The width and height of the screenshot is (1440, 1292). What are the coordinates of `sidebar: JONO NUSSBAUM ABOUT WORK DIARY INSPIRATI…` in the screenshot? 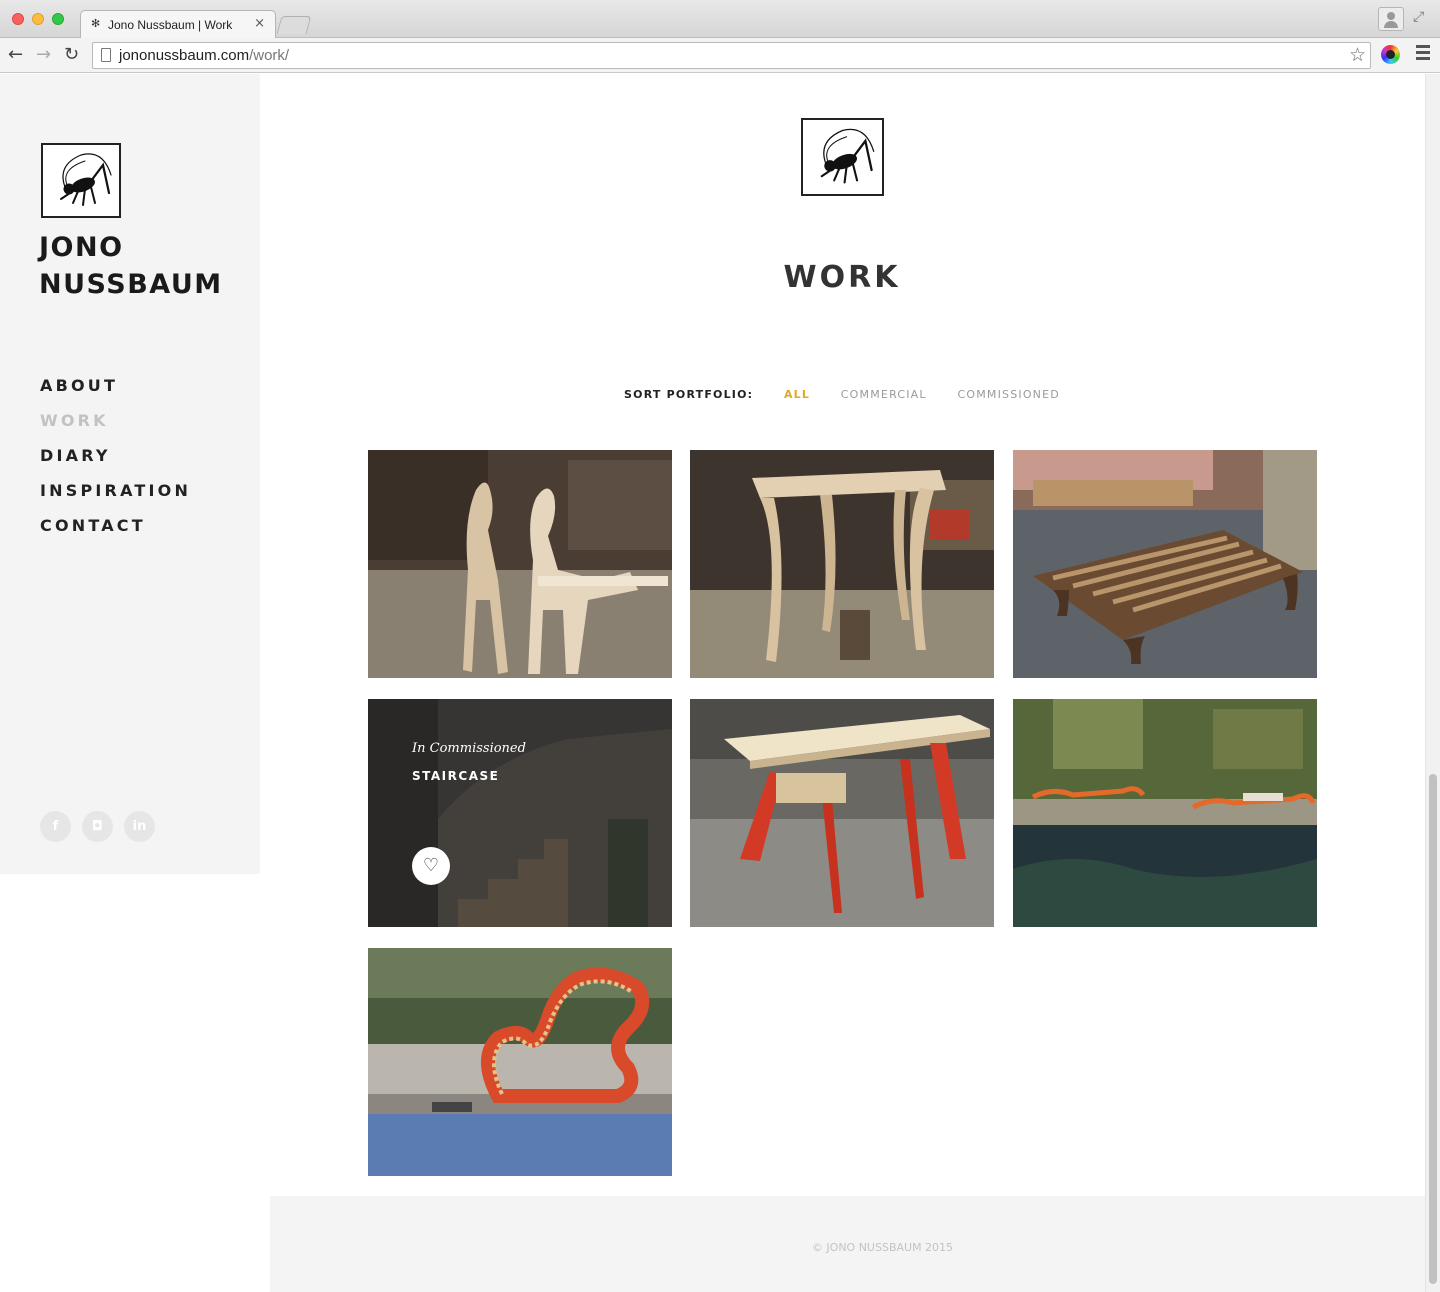 It's located at (130, 474).